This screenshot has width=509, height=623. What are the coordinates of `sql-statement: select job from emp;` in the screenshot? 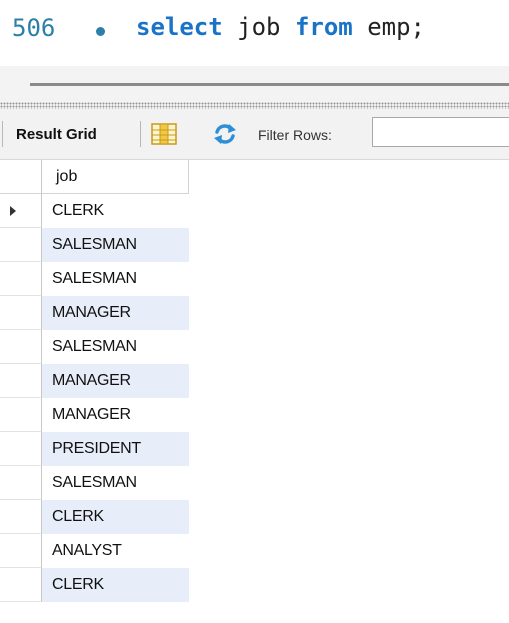 It's located at (280, 27).